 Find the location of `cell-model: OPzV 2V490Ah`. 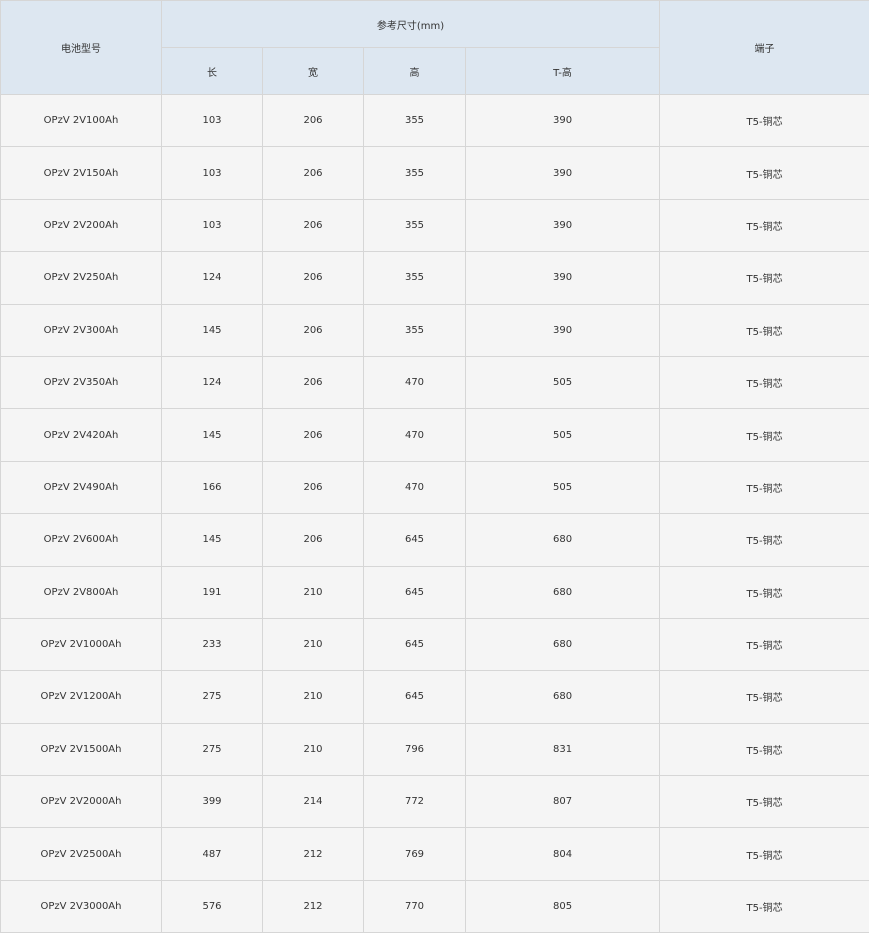

cell-model: OPzV 2V490Ah is located at coordinates (81, 487).